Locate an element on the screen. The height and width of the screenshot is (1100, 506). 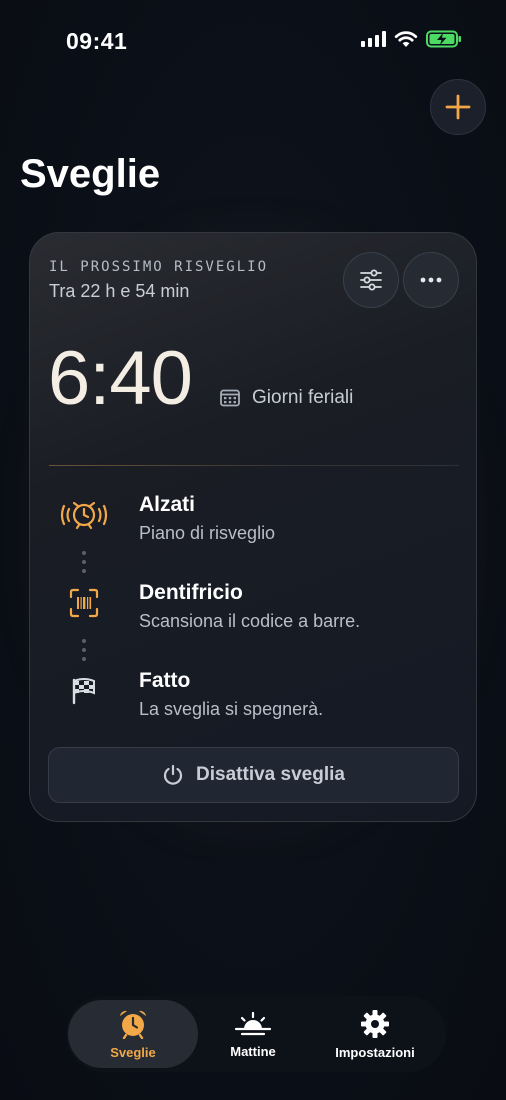
step-title: Alzati is located at coordinates (167, 504).